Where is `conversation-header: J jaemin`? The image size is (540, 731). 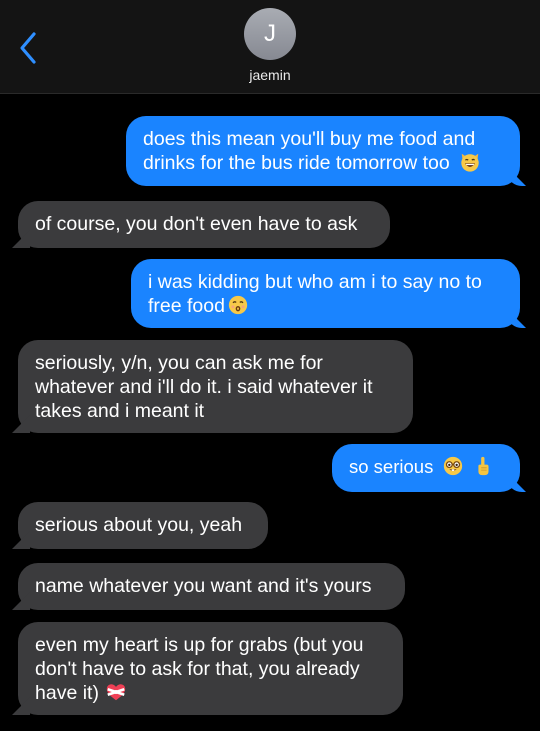
conversation-header: J jaemin is located at coordinates (270, 47).